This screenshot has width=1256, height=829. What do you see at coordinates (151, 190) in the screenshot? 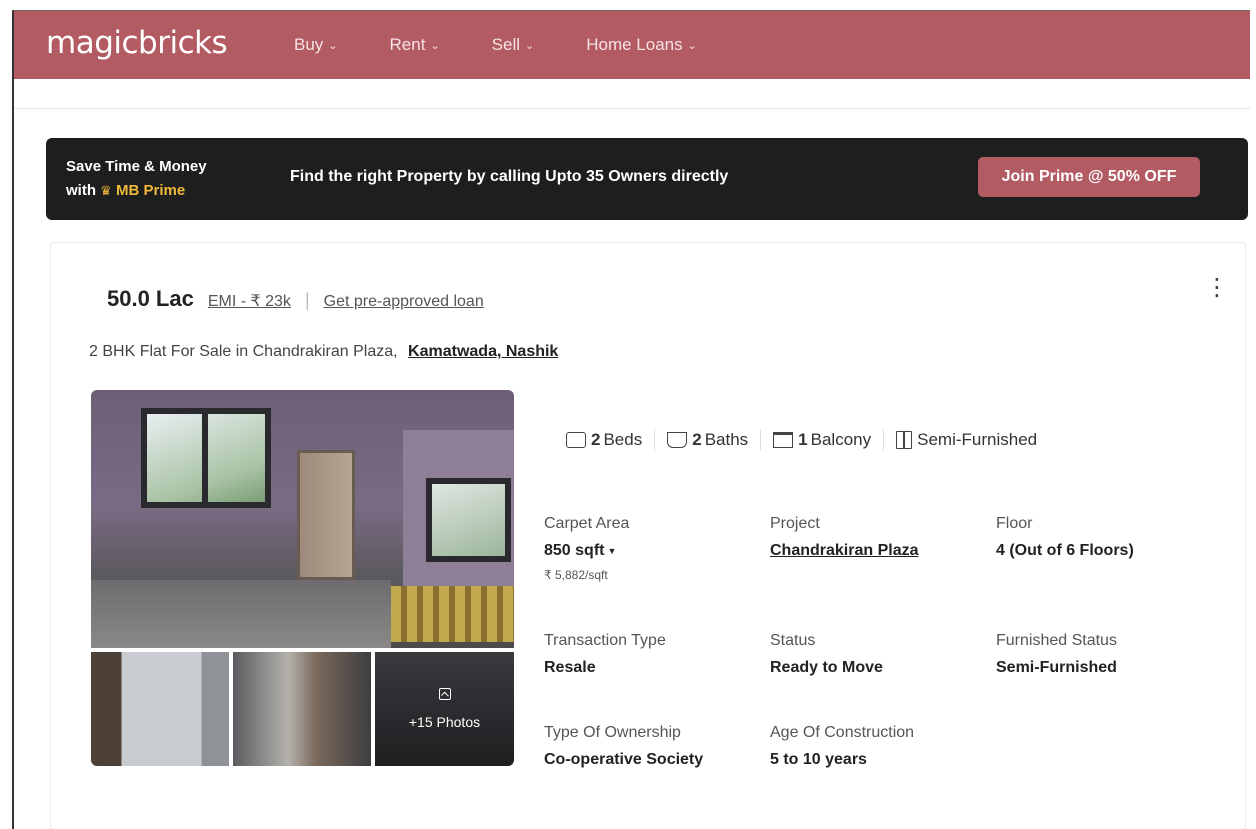
I see `mb-prime-label: MB Prime` at bounding box center [151, 190].